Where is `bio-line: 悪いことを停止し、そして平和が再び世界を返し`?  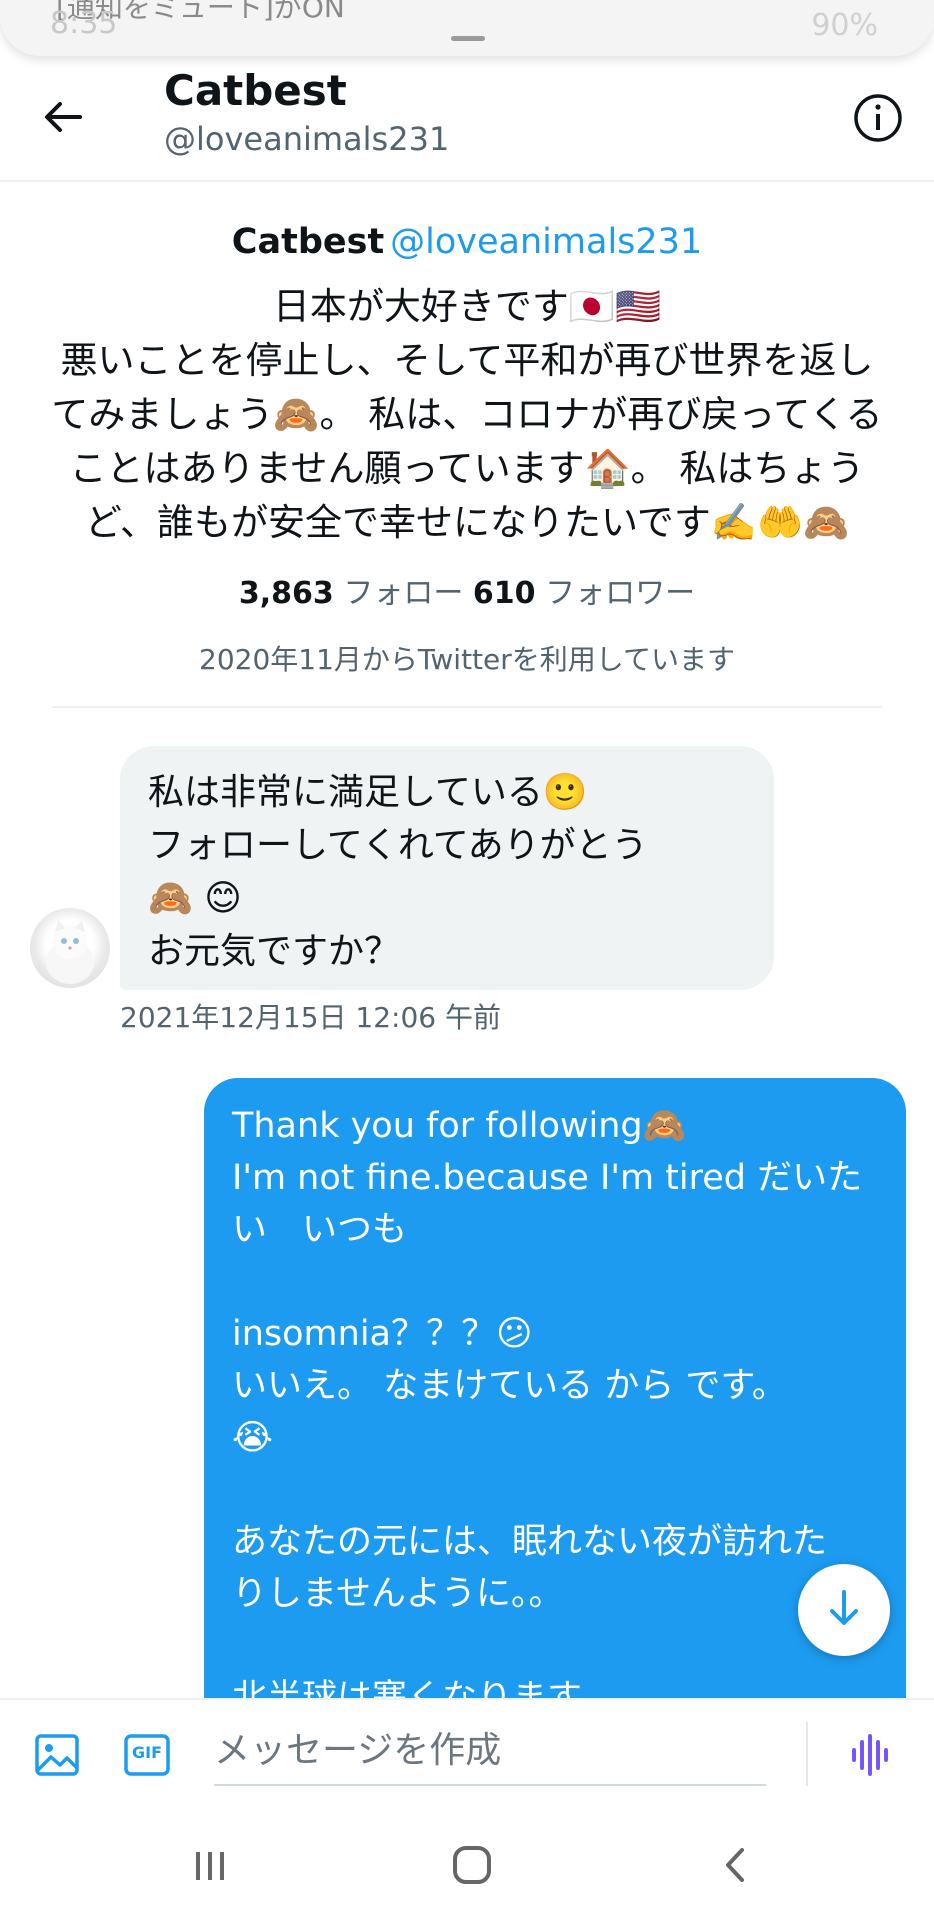 bio-line: 悪いことを停止し、そして平和が再び世界を返し is located at coordinates (467, 360).